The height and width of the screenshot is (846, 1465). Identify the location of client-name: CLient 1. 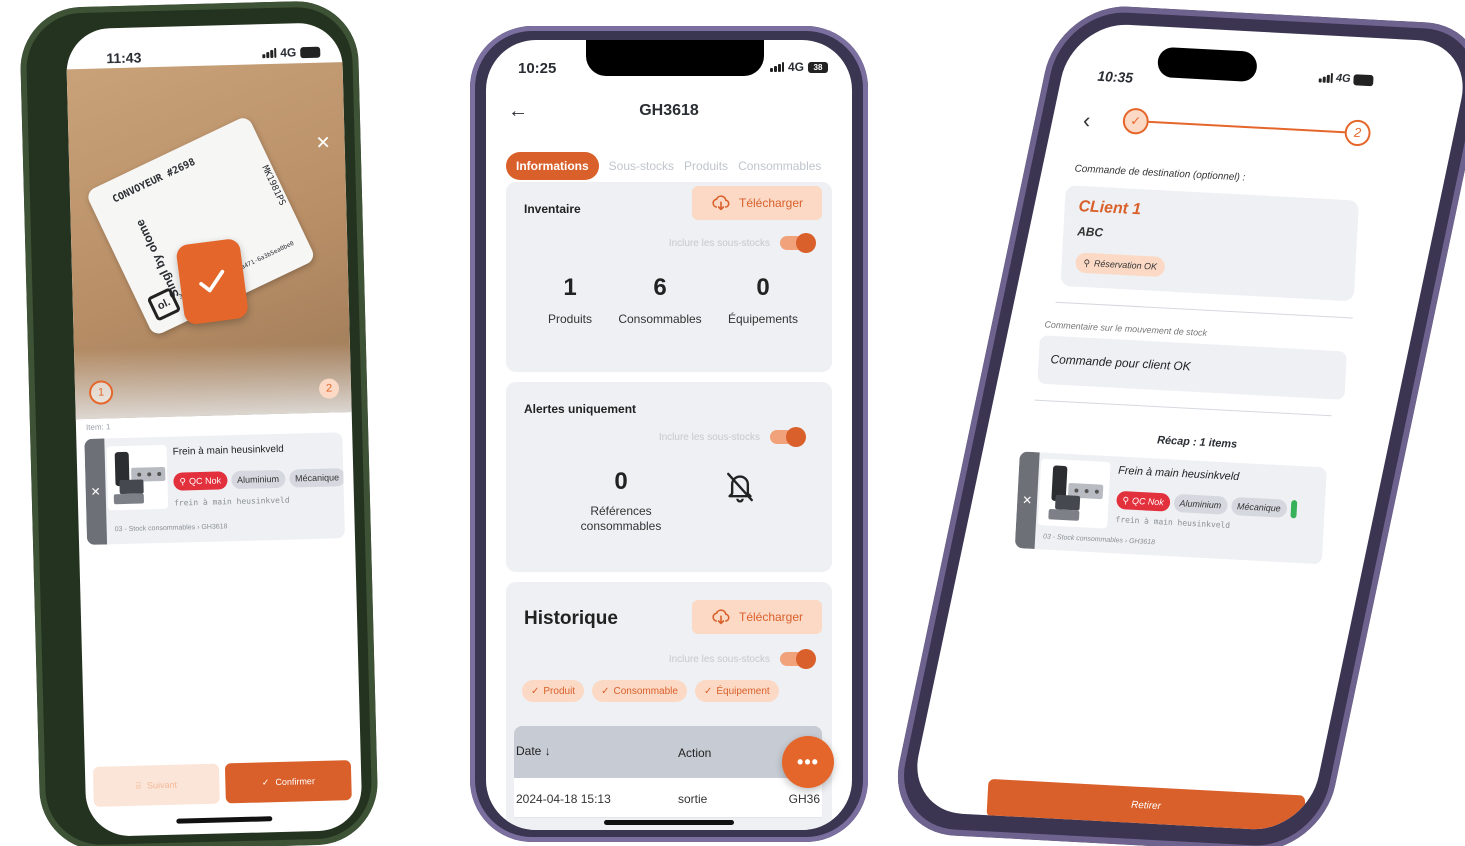
(1110, 208).